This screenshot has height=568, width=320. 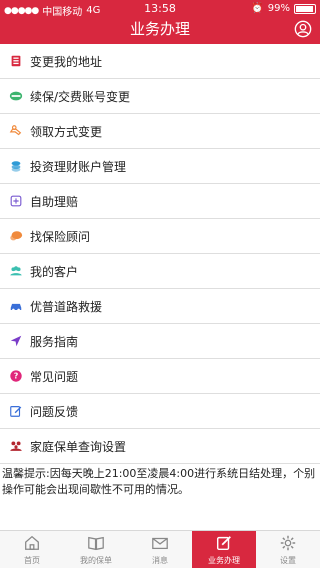 I want to click on tab-3: 业务办理, so click(x=224, y=549).